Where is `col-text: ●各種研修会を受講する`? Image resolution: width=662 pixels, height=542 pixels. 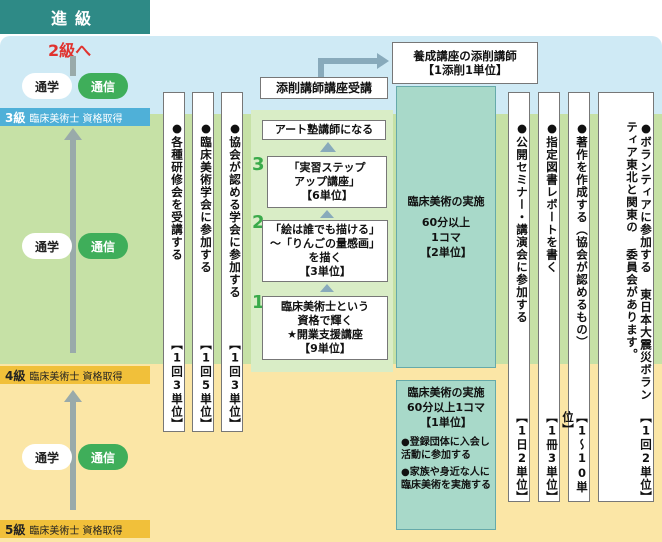 col-text: ●各種研修会を受講する is located at coordinates (177, 191).